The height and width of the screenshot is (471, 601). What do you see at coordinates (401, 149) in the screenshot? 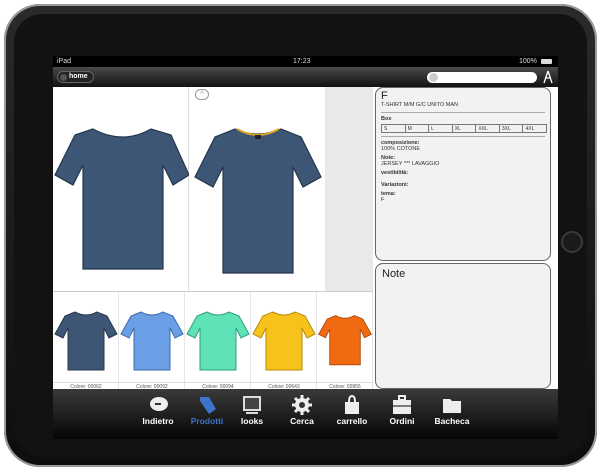
I see `composizione-value: 100% COTONE` at bounding box center [401, 149].